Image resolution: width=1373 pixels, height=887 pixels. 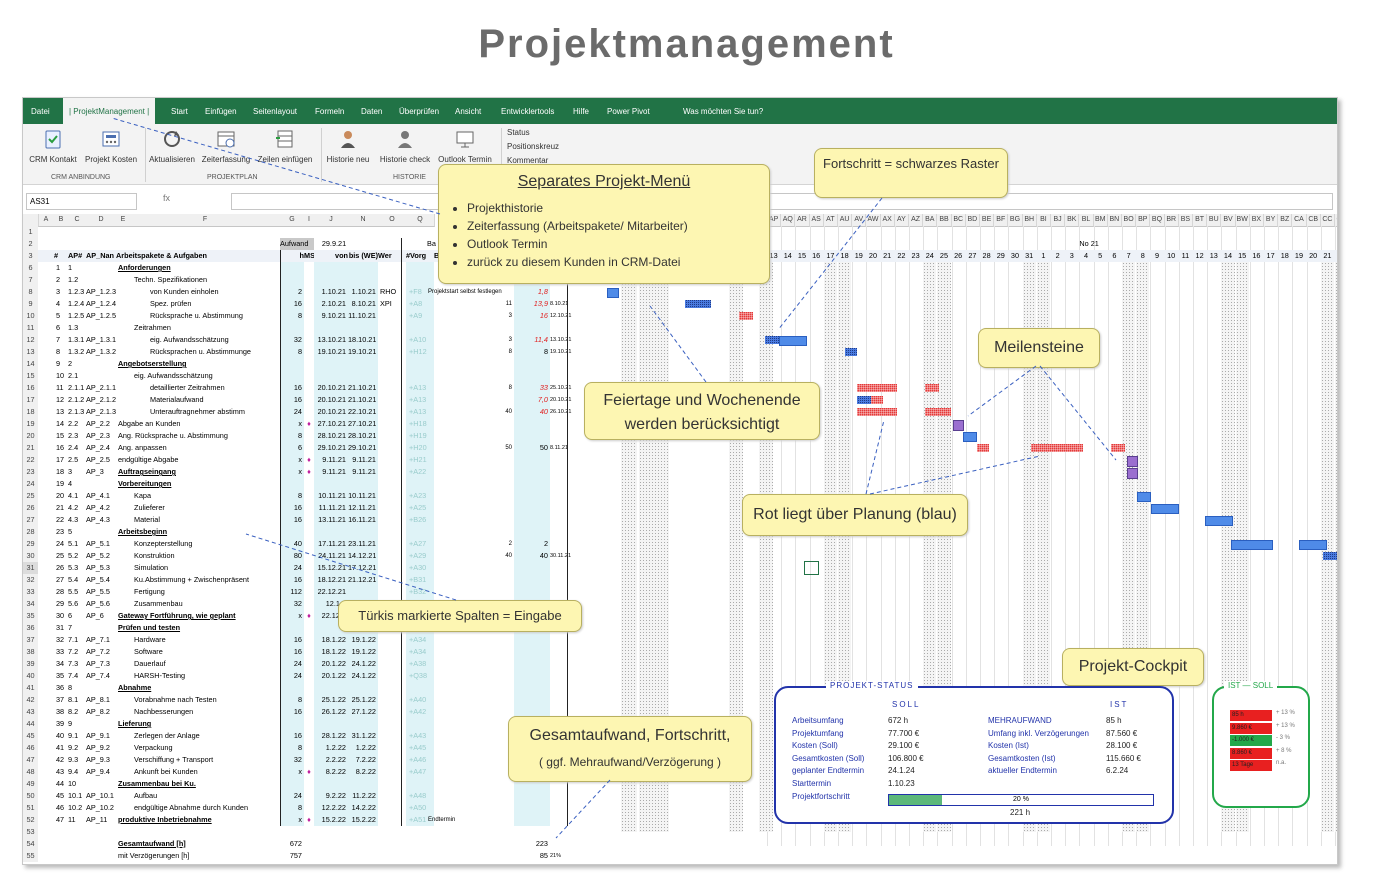 What do you see at coordinates (30, 700) in the screenshot?
I see `row-number: 42` at bounding box center [30, 700].